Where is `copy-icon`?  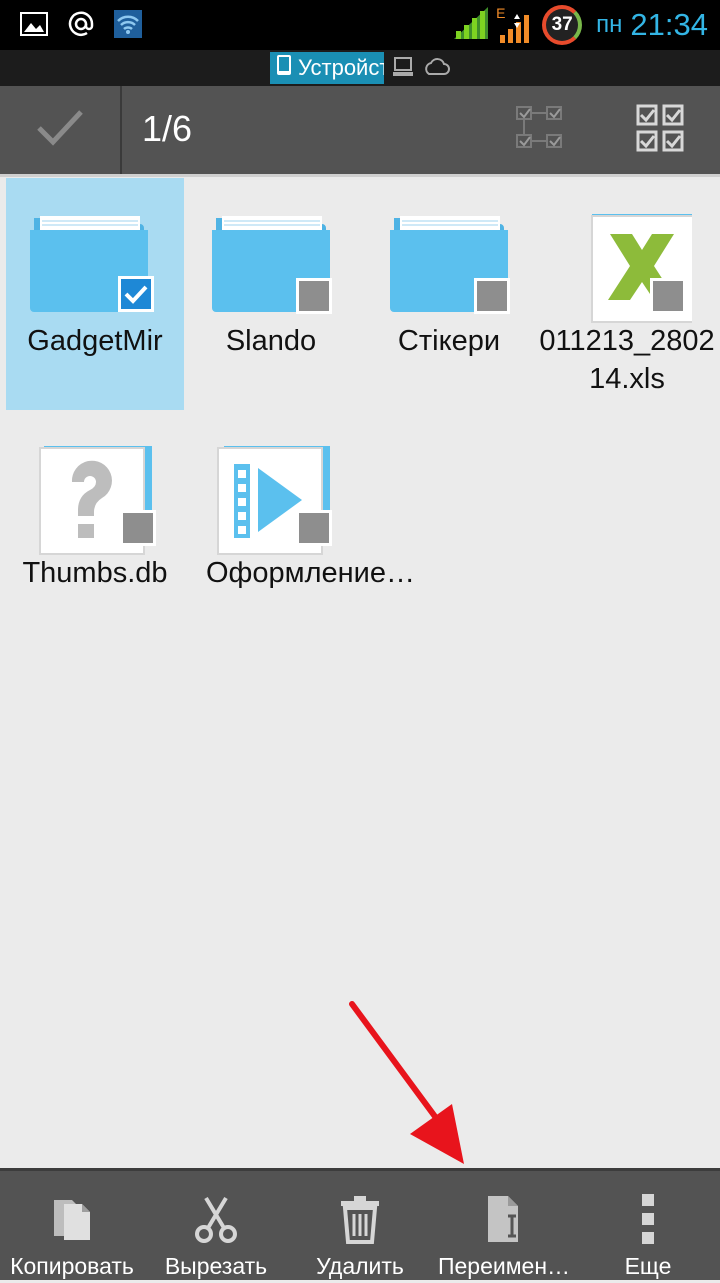
copy-icon is located at coordinates (72, 1219).